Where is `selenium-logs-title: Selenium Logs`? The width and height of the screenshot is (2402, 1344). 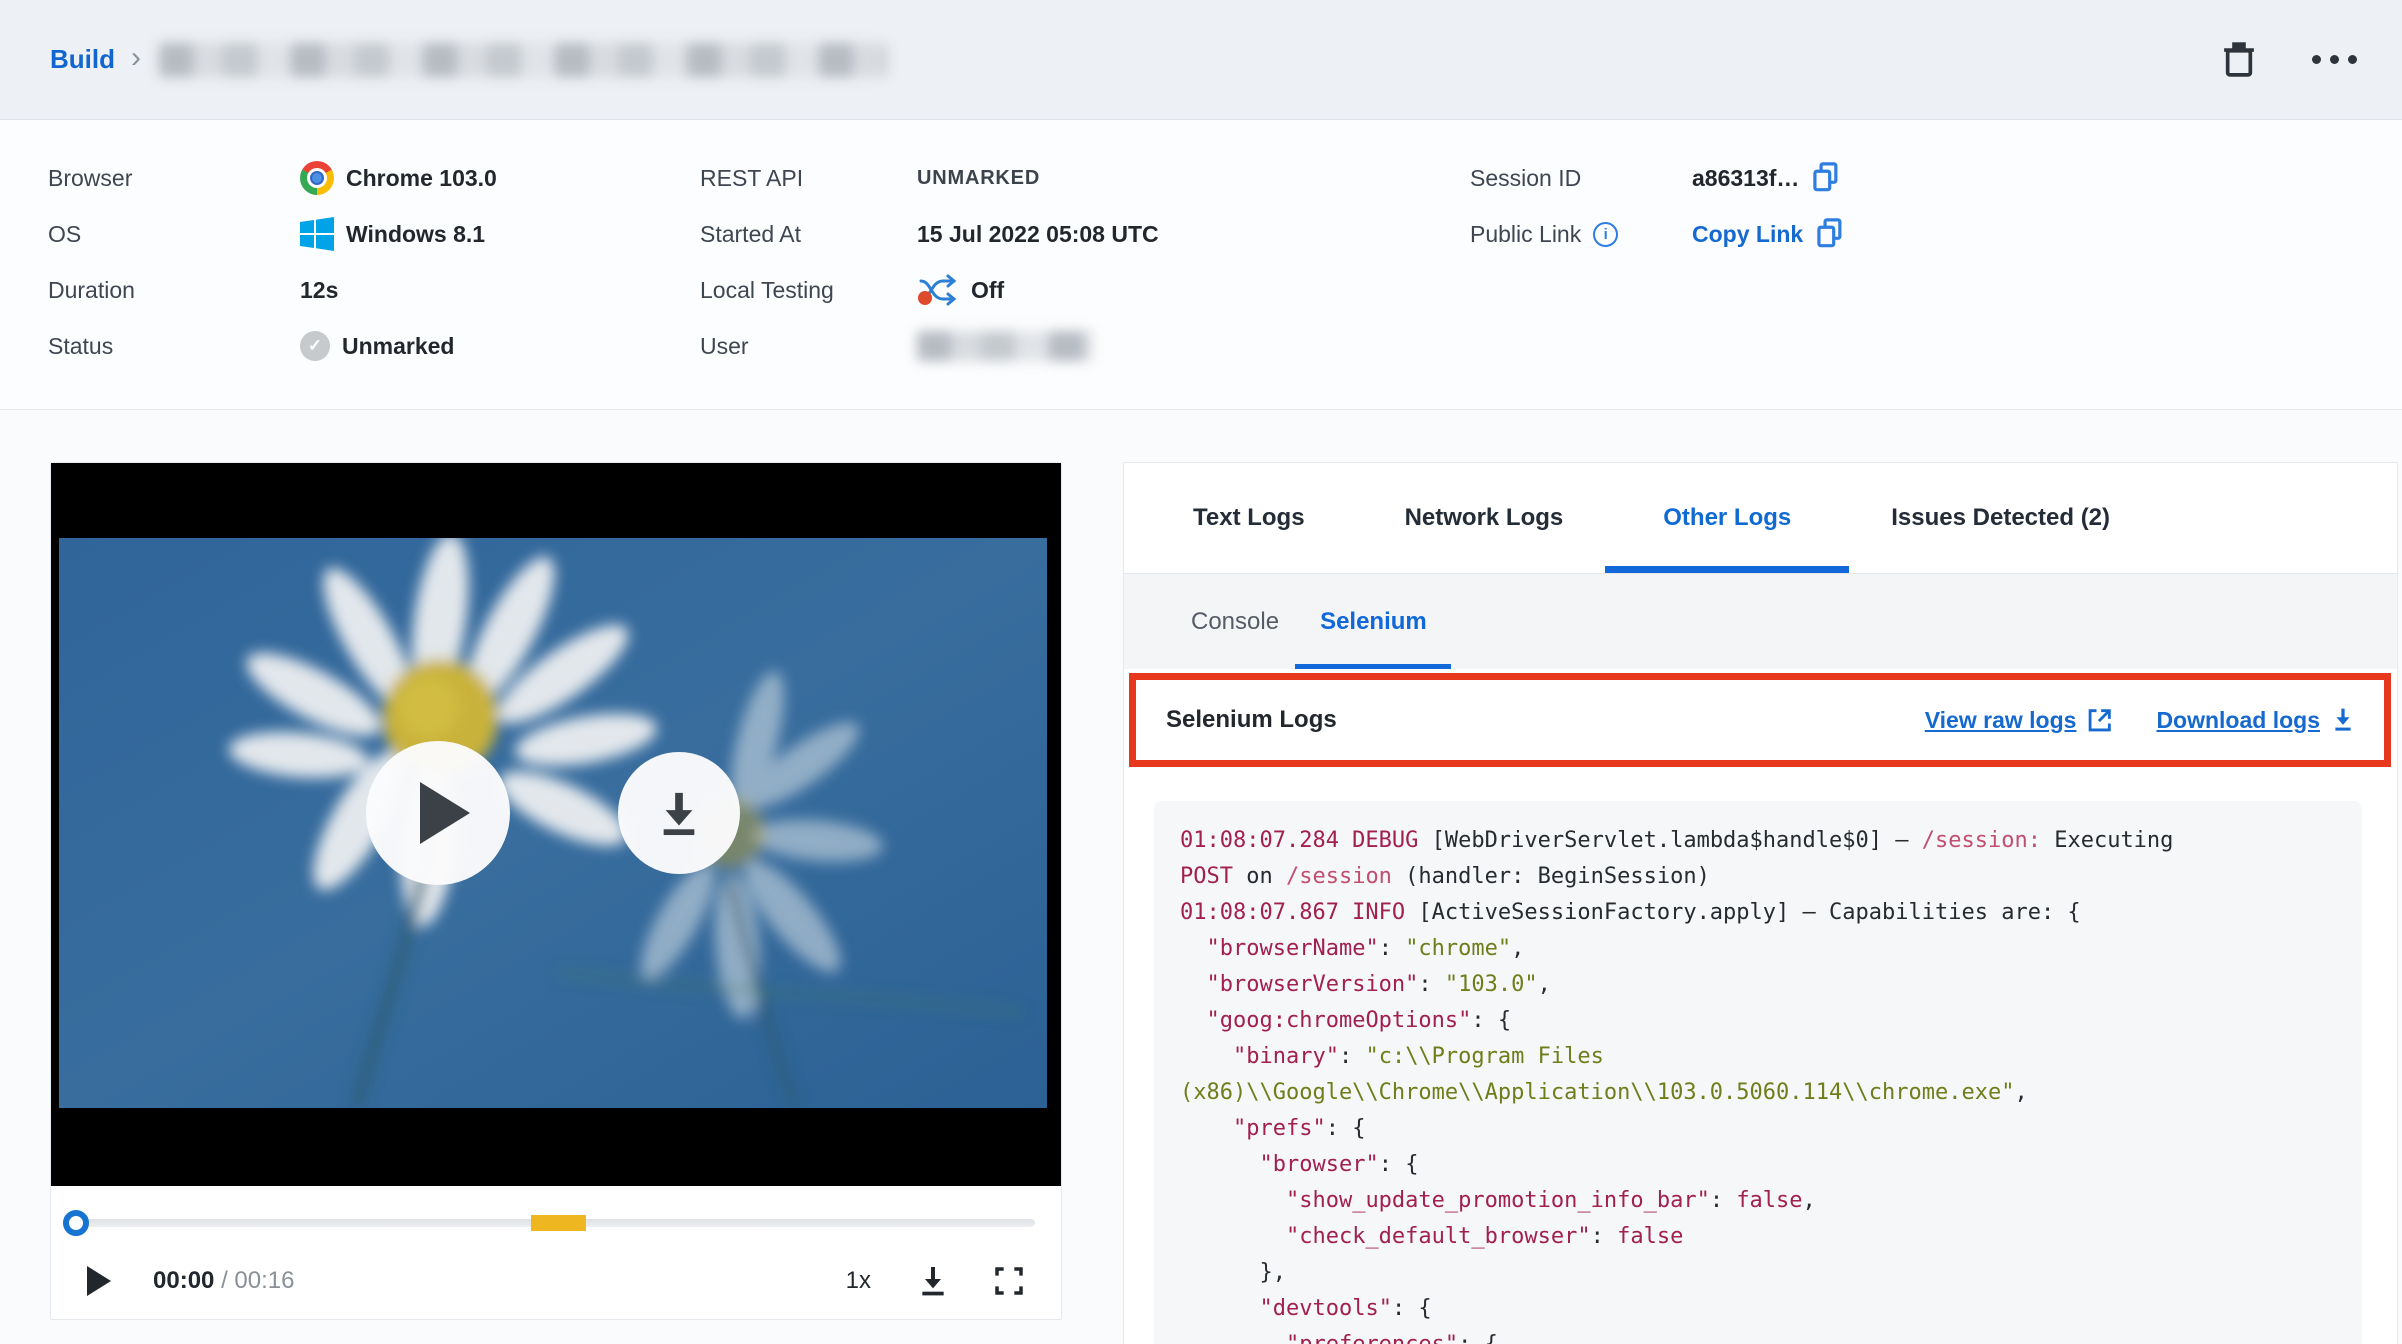 selenium-logs-title: Selenium Logs is located at coordinates (1251, 719).